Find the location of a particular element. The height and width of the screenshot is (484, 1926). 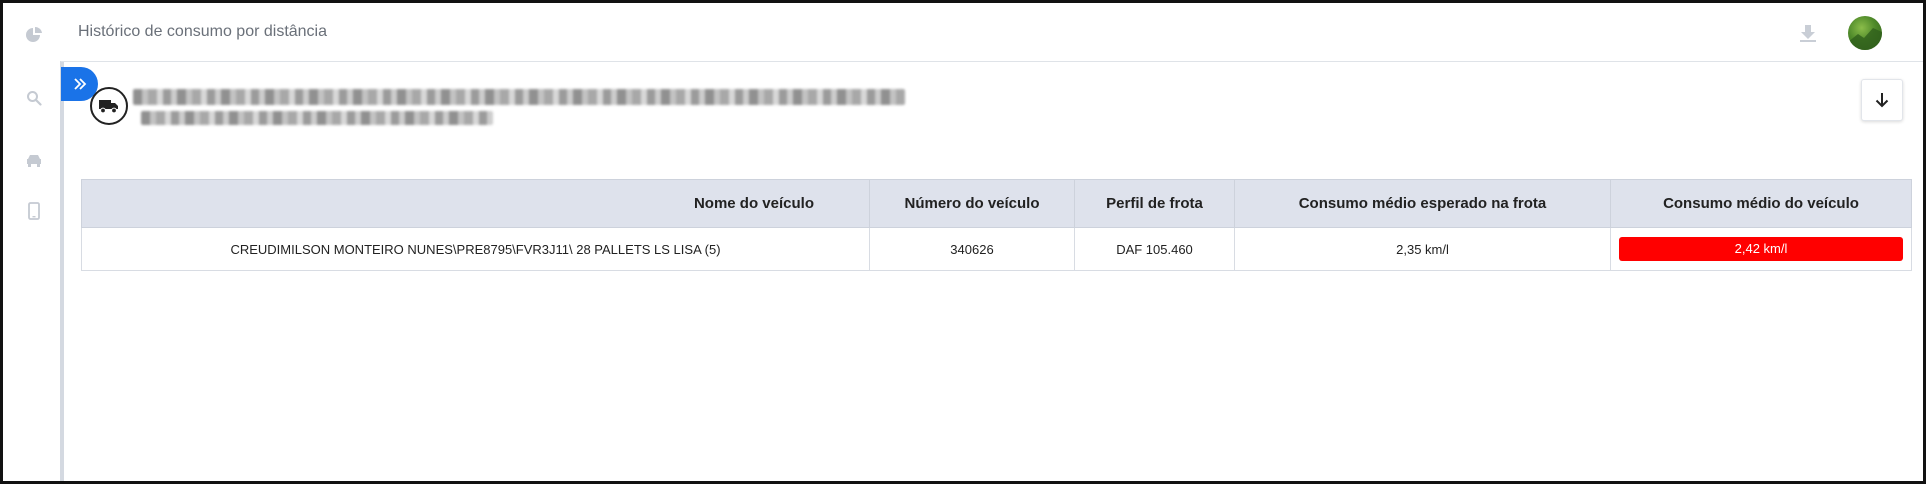

car-icon is located at coordinates (34, 161).